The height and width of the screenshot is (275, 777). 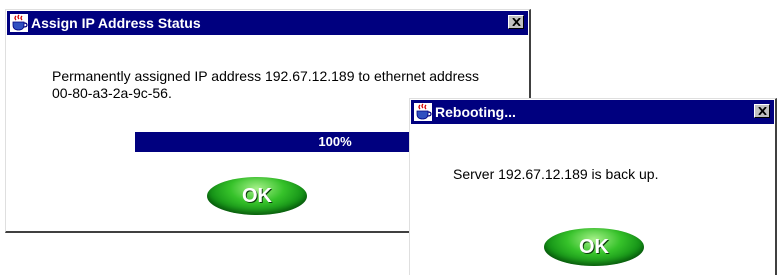 I want to click on progress-label: 100%, so click(x=335, y=141).